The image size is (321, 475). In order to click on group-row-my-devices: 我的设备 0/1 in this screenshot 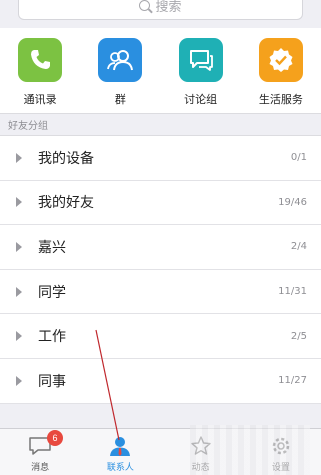, I will do `click(160, 158)`.